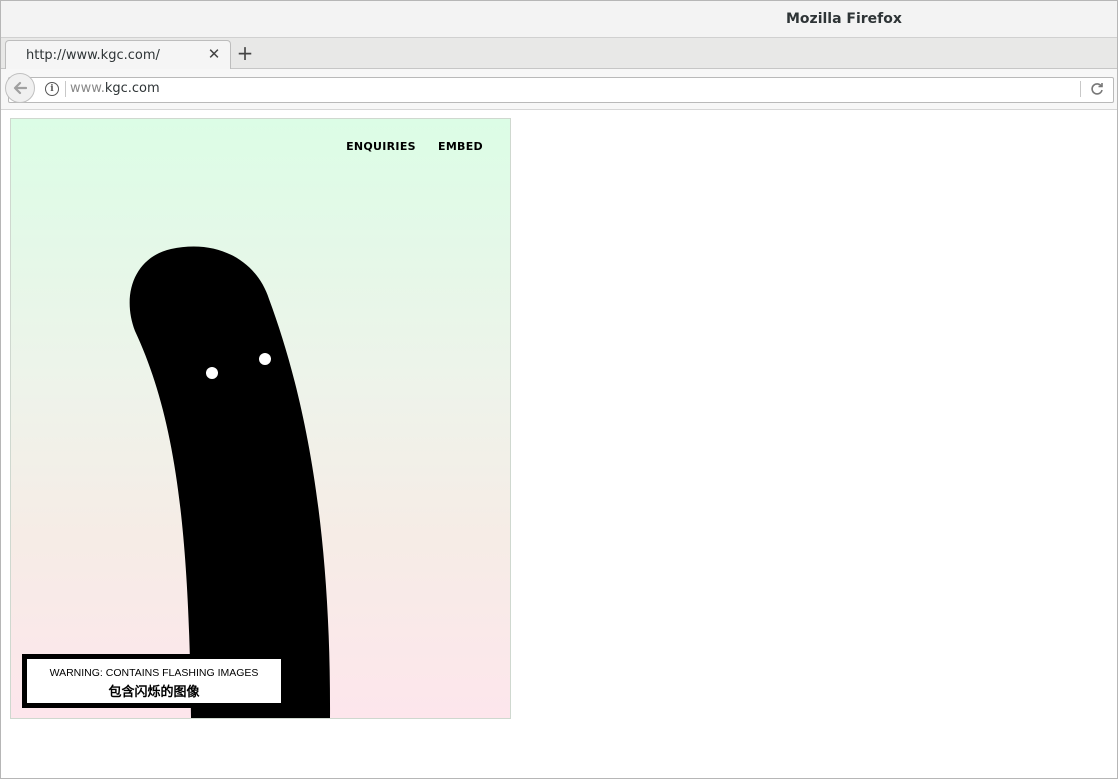 This screenshot has width=1118, height=779. Describe the element at coordinates (245, 53) in the screenshot. I see `plus-icon: +` at that location.